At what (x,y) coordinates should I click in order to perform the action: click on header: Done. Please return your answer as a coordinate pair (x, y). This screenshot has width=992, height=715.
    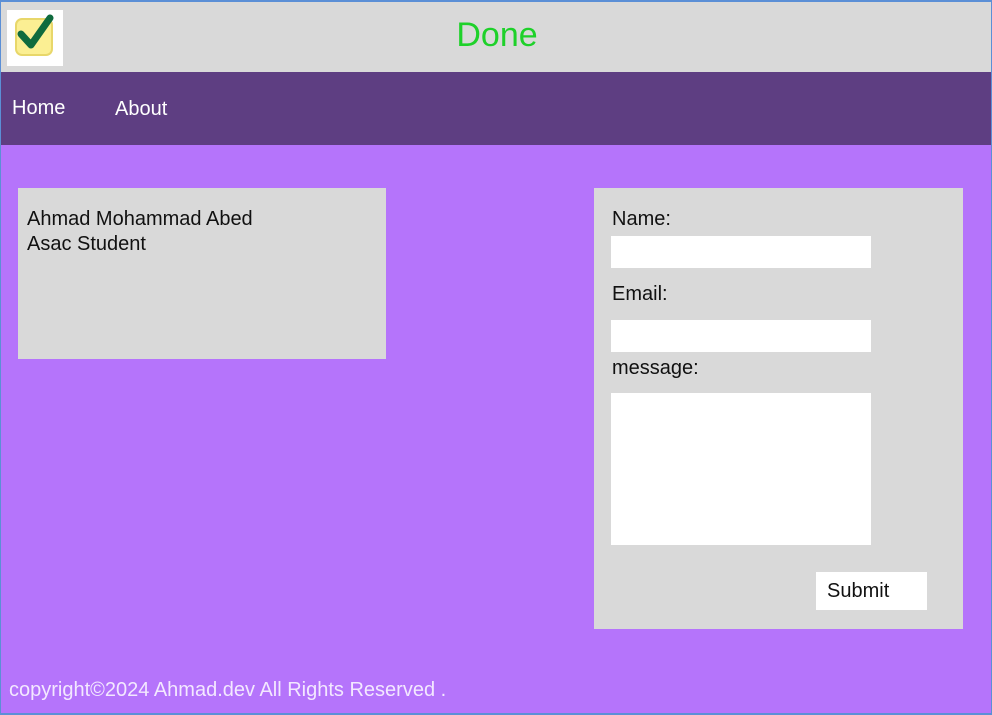
    Looking at the image, I should click on (496, 37).